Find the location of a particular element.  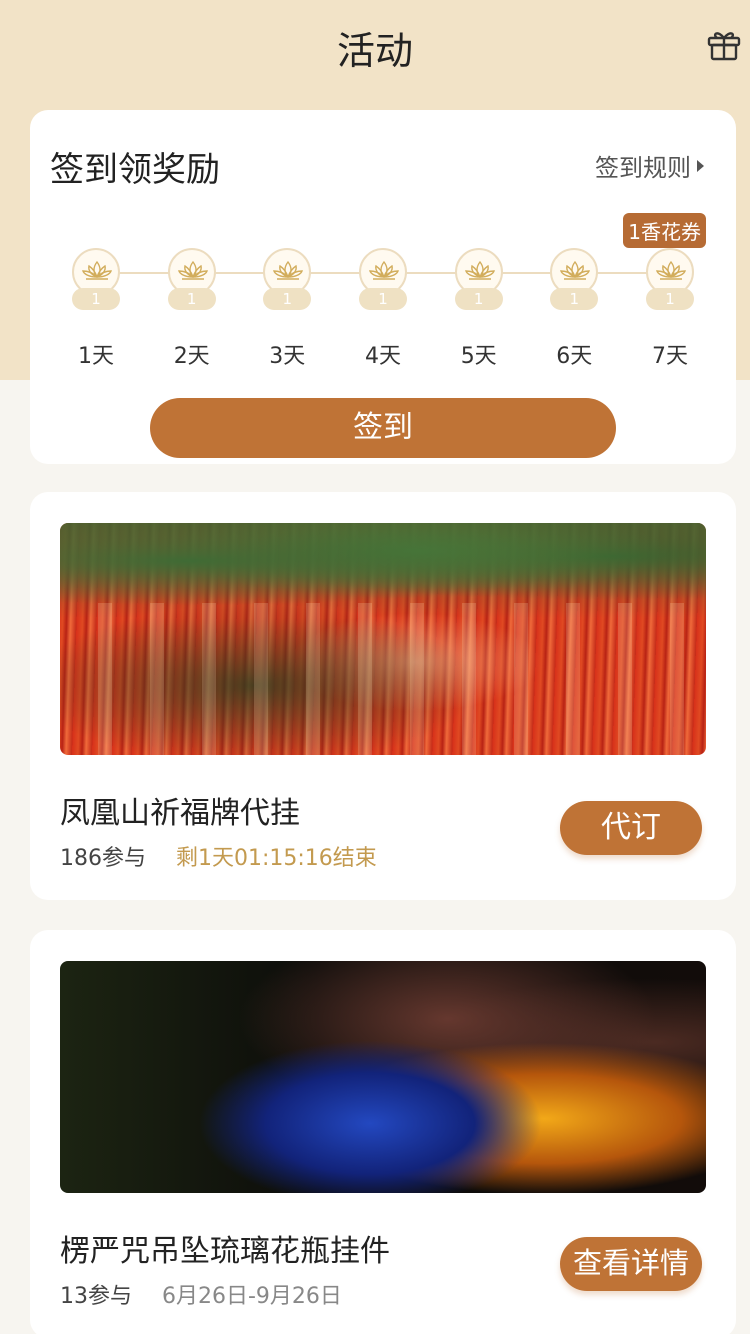

activity-meta: 13参与 6月26日-9月26日 is located at coordinates (201, 1294).